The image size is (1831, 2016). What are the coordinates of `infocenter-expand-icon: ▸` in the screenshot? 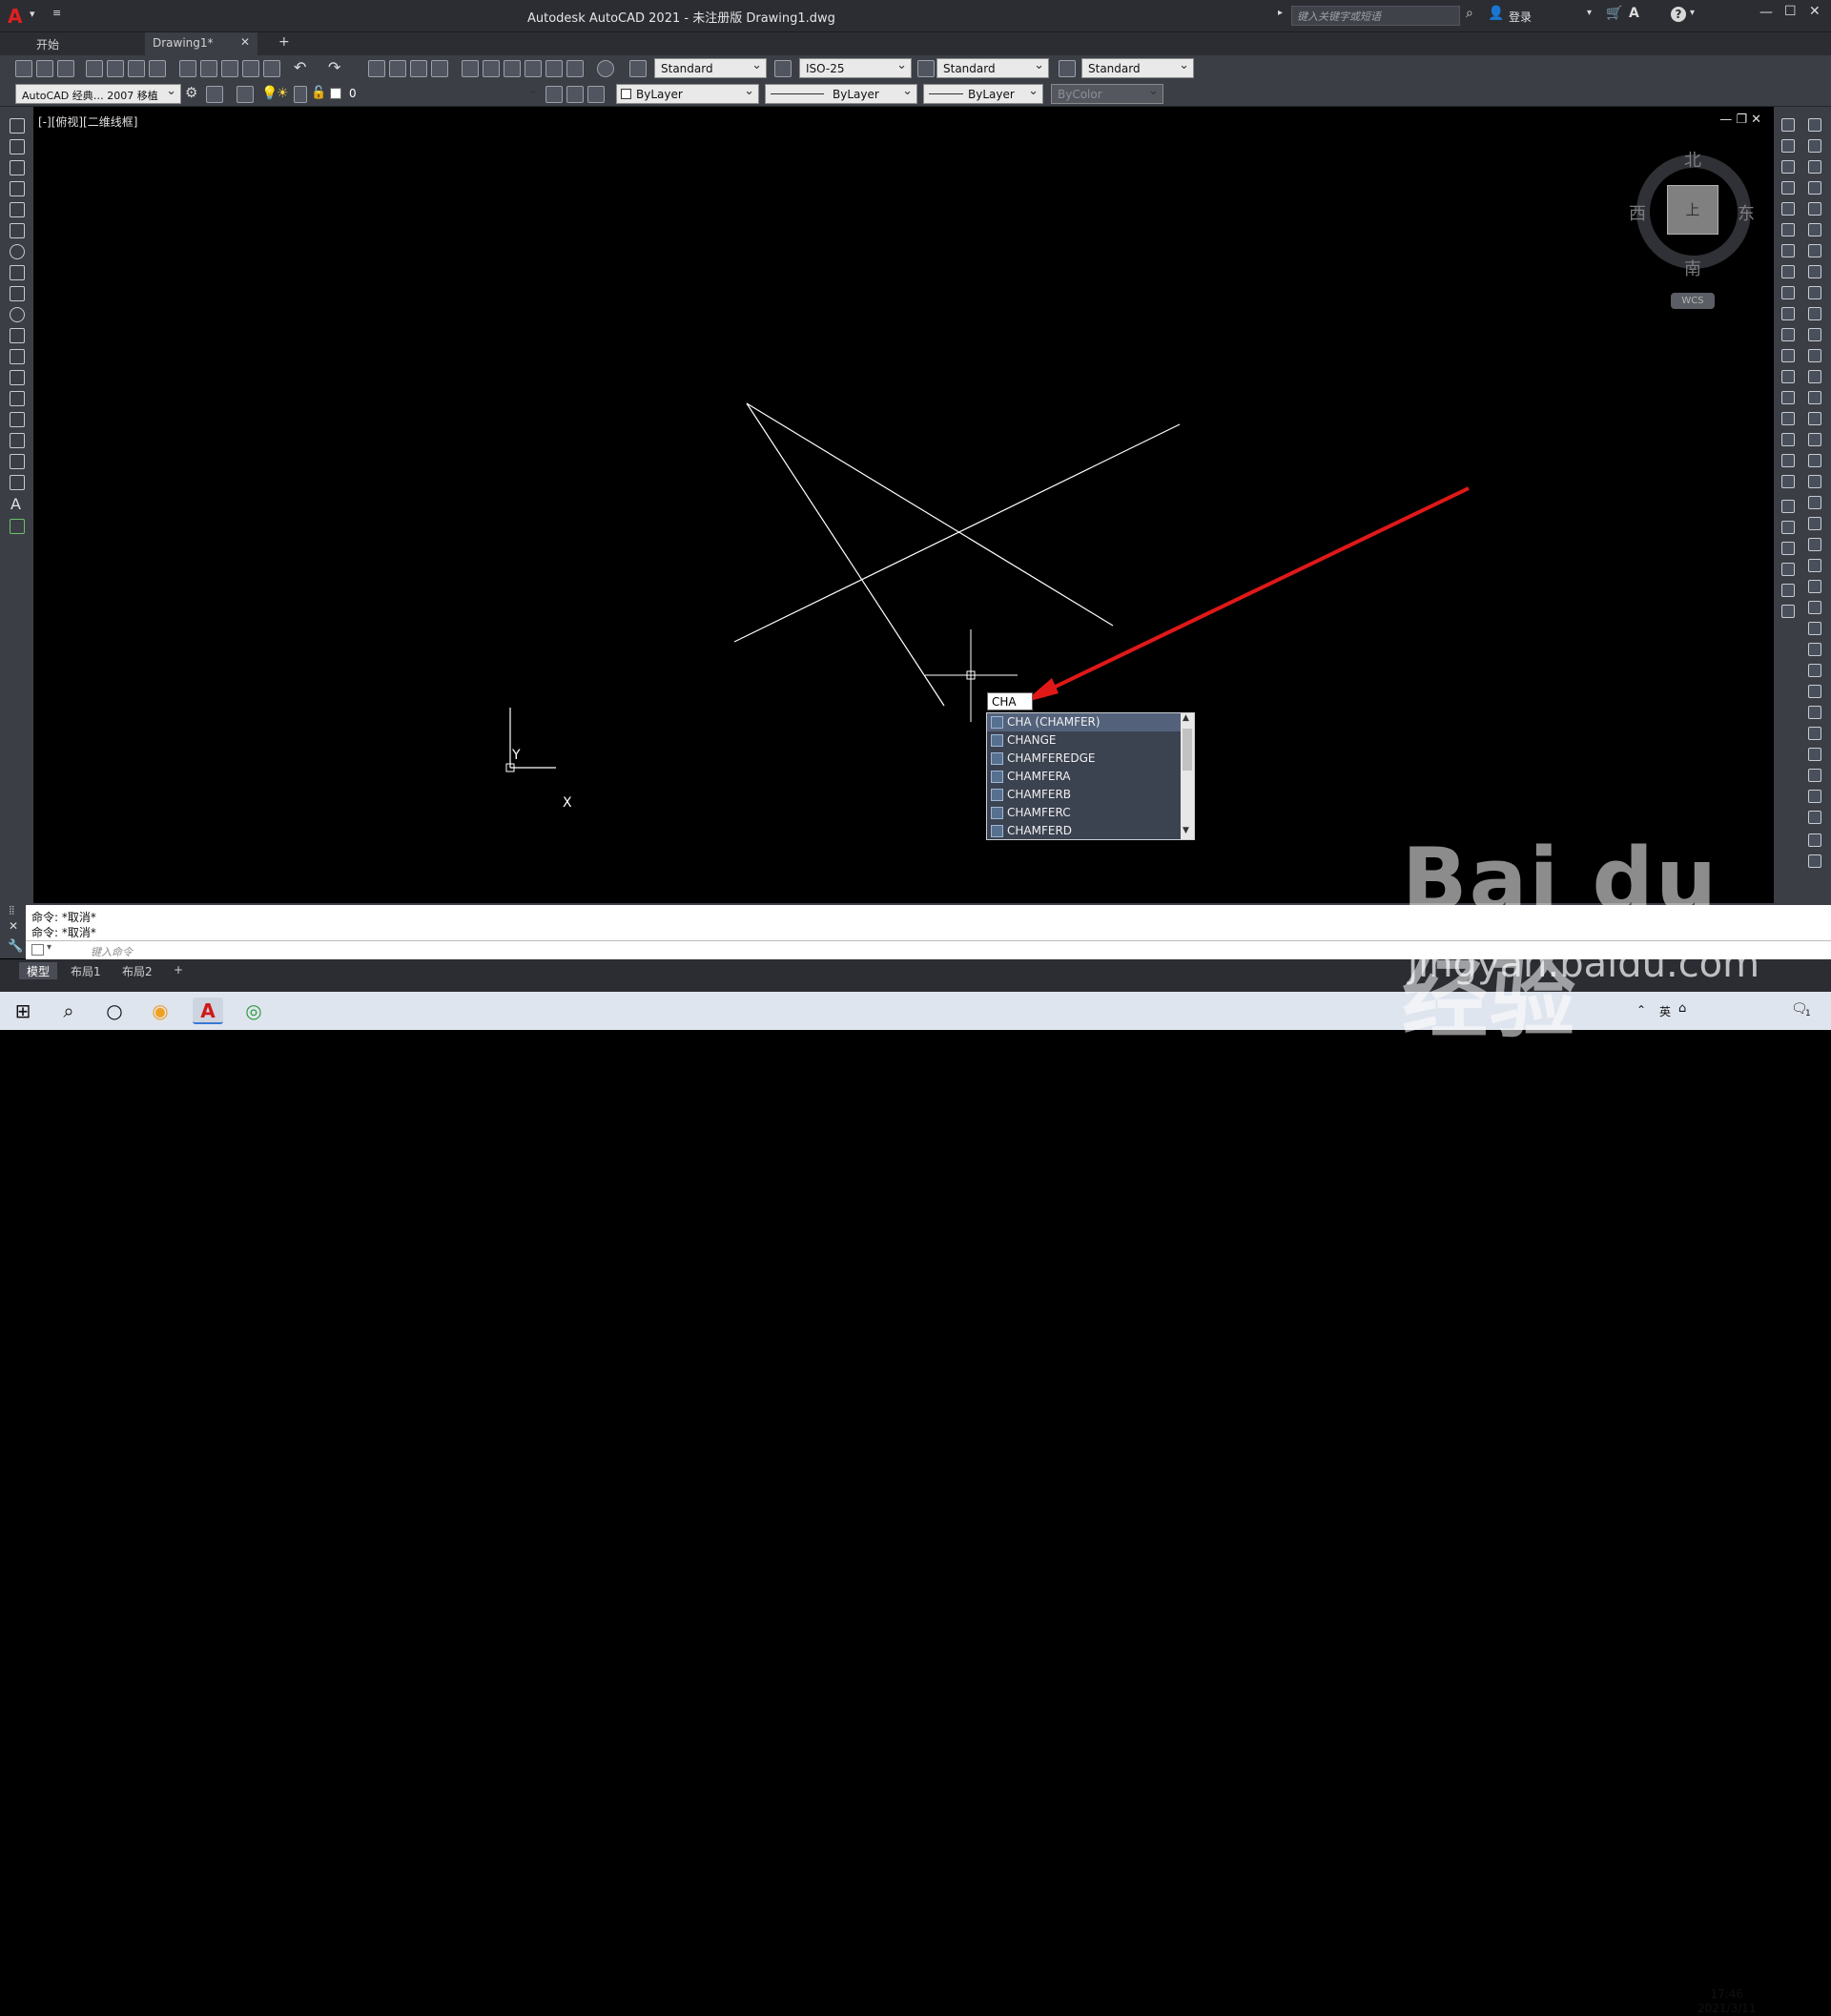 It's located at (1280, 13).